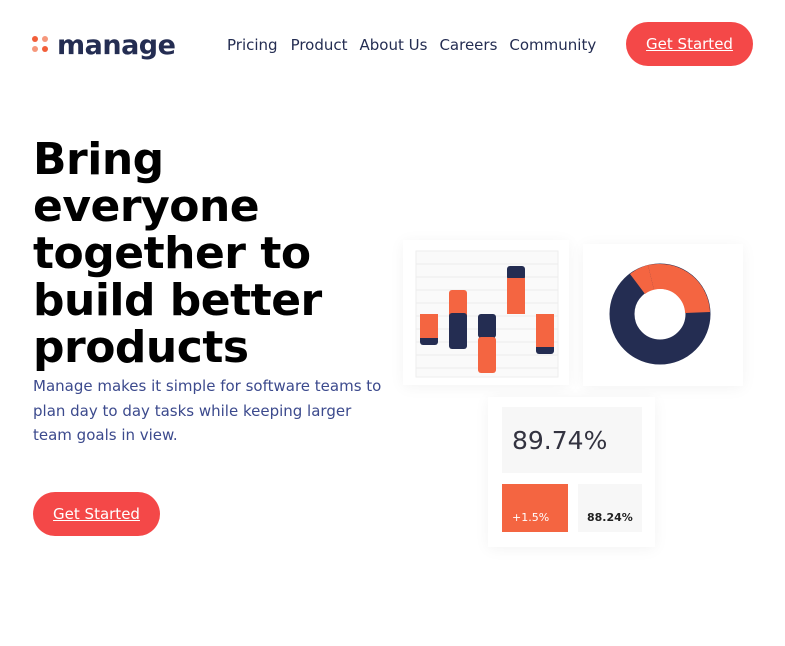  What do you see at coordinates (516, 296) in the screenshot?
I see `bar-4-orange` at bounding box center [516, 296].